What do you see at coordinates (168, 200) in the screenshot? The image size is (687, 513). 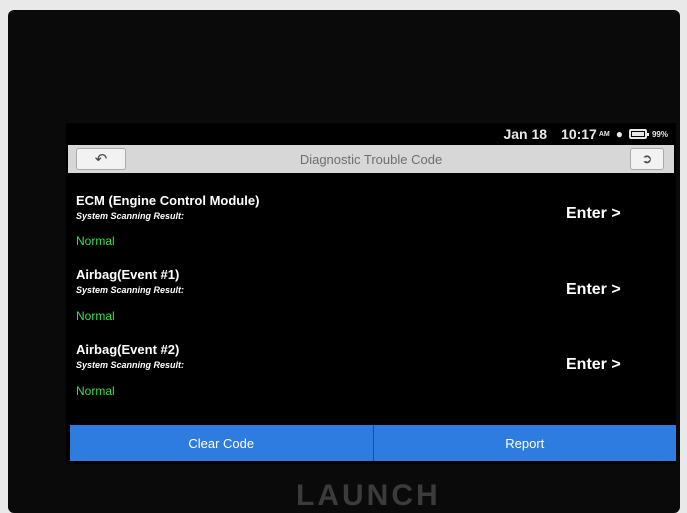 I see `module-name: ECM (Engine Control Module)` at bounding box center [168, 200].